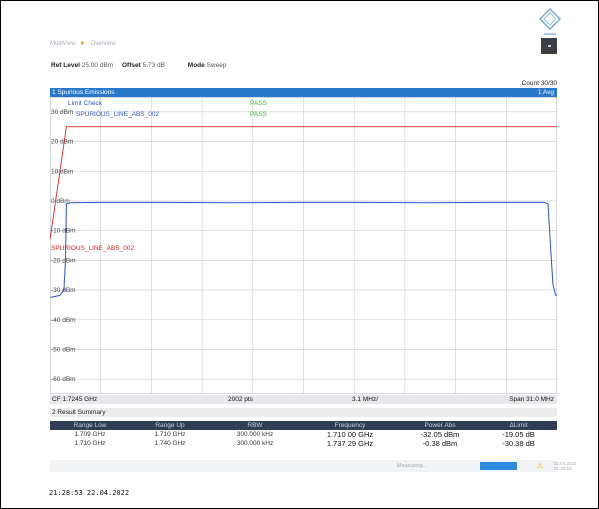 This screenshot has height=509, width=599. What do you see at coordinates (196, 65) in the screenshot?
I see `mode-label: Mode` at bounding box center [196, 65].